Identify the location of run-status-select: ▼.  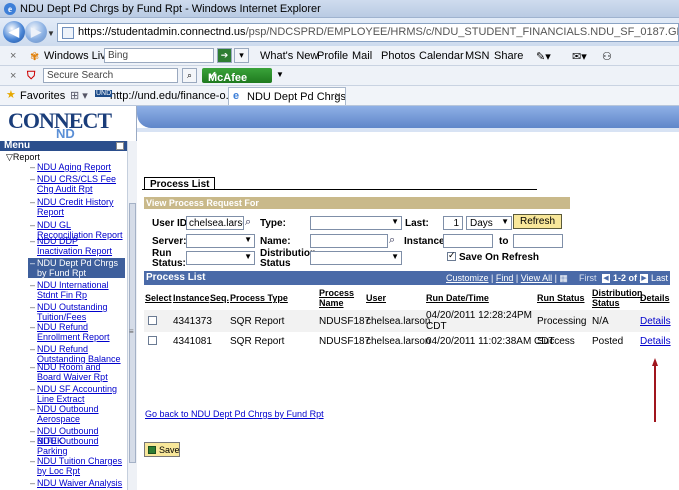
(220, 258).